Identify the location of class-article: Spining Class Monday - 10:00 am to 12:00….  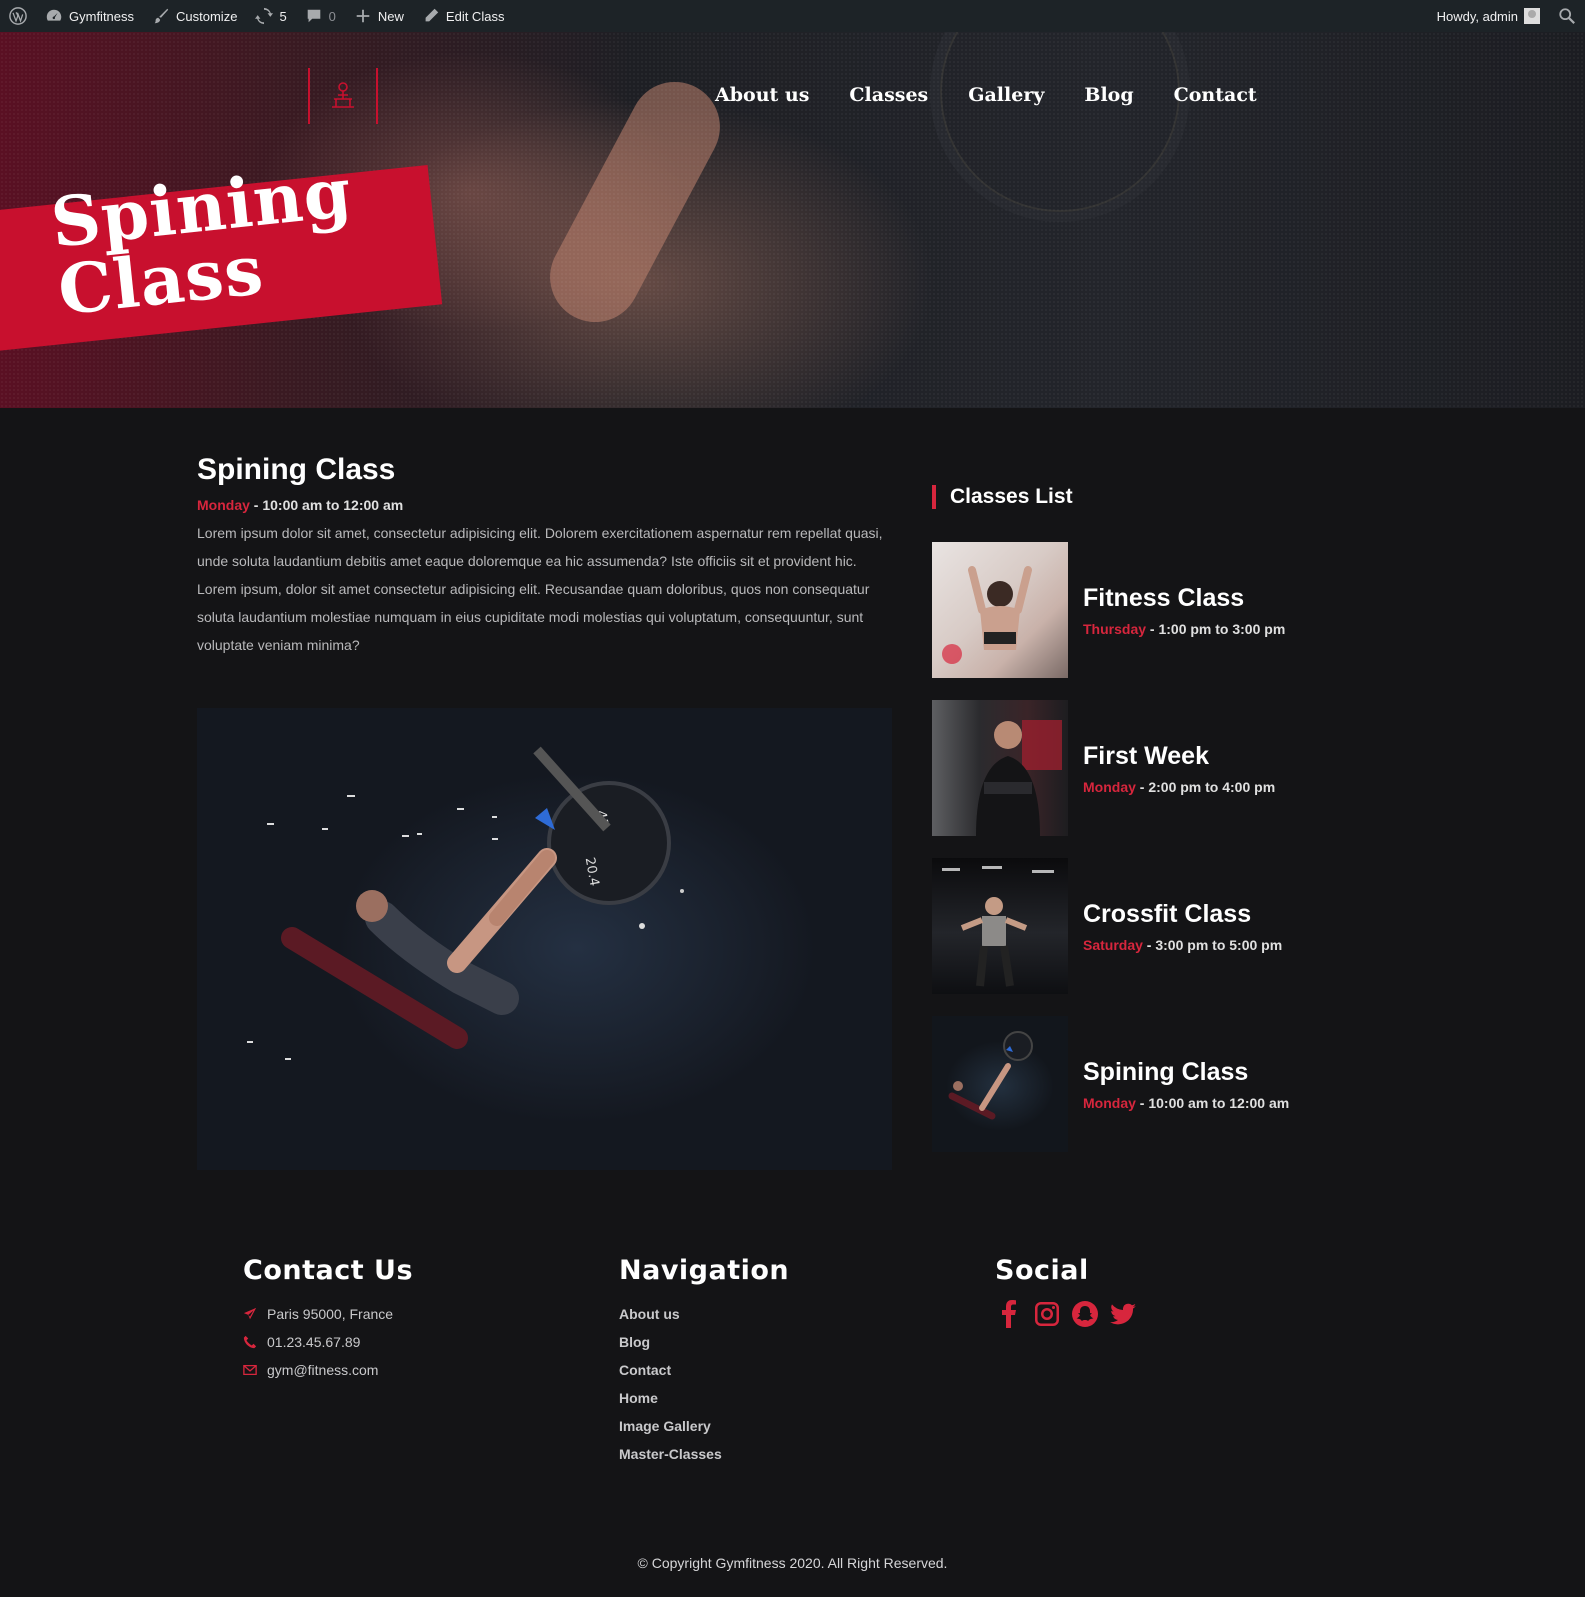
(544, 556).